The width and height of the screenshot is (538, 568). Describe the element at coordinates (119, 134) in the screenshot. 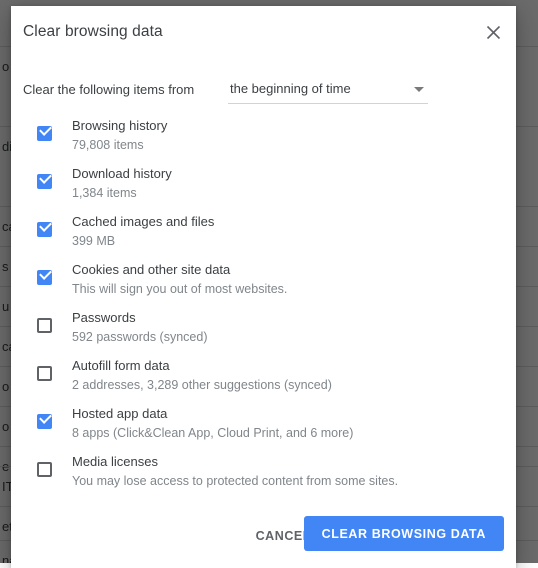

I see `data-type-text: Browsing history 79,808 items` at that location.